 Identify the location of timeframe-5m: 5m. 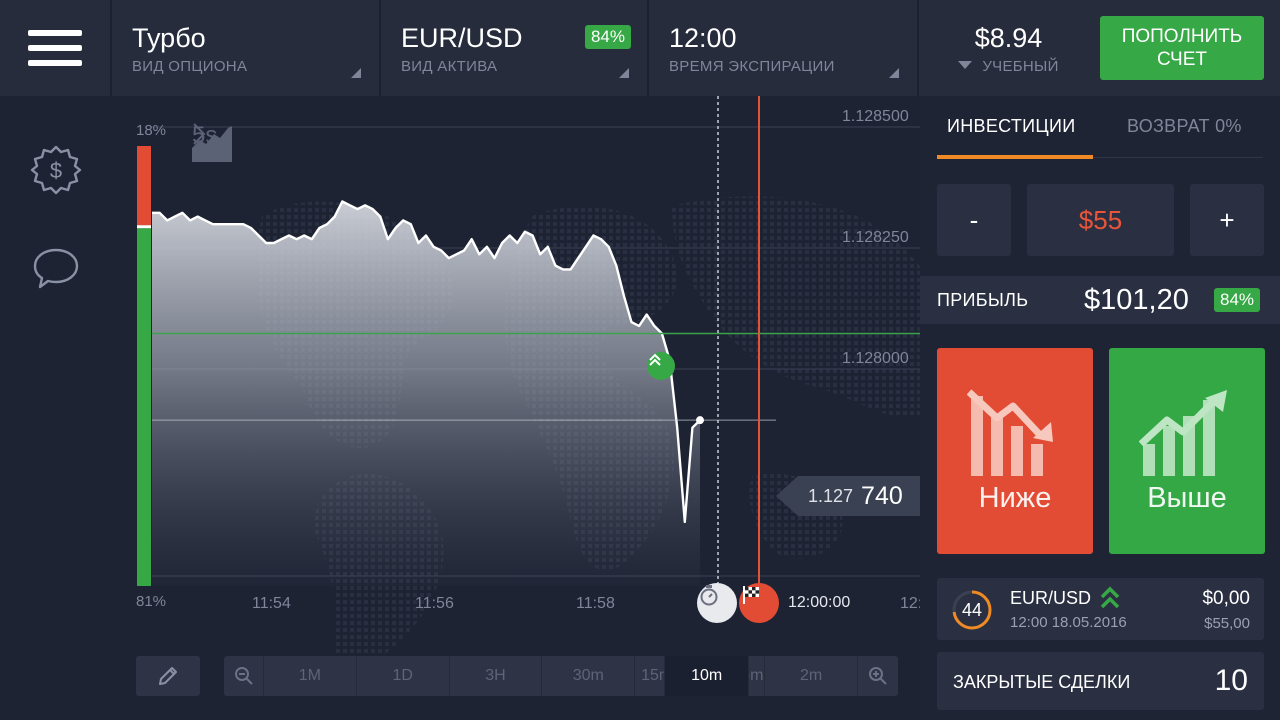
(757, 676).